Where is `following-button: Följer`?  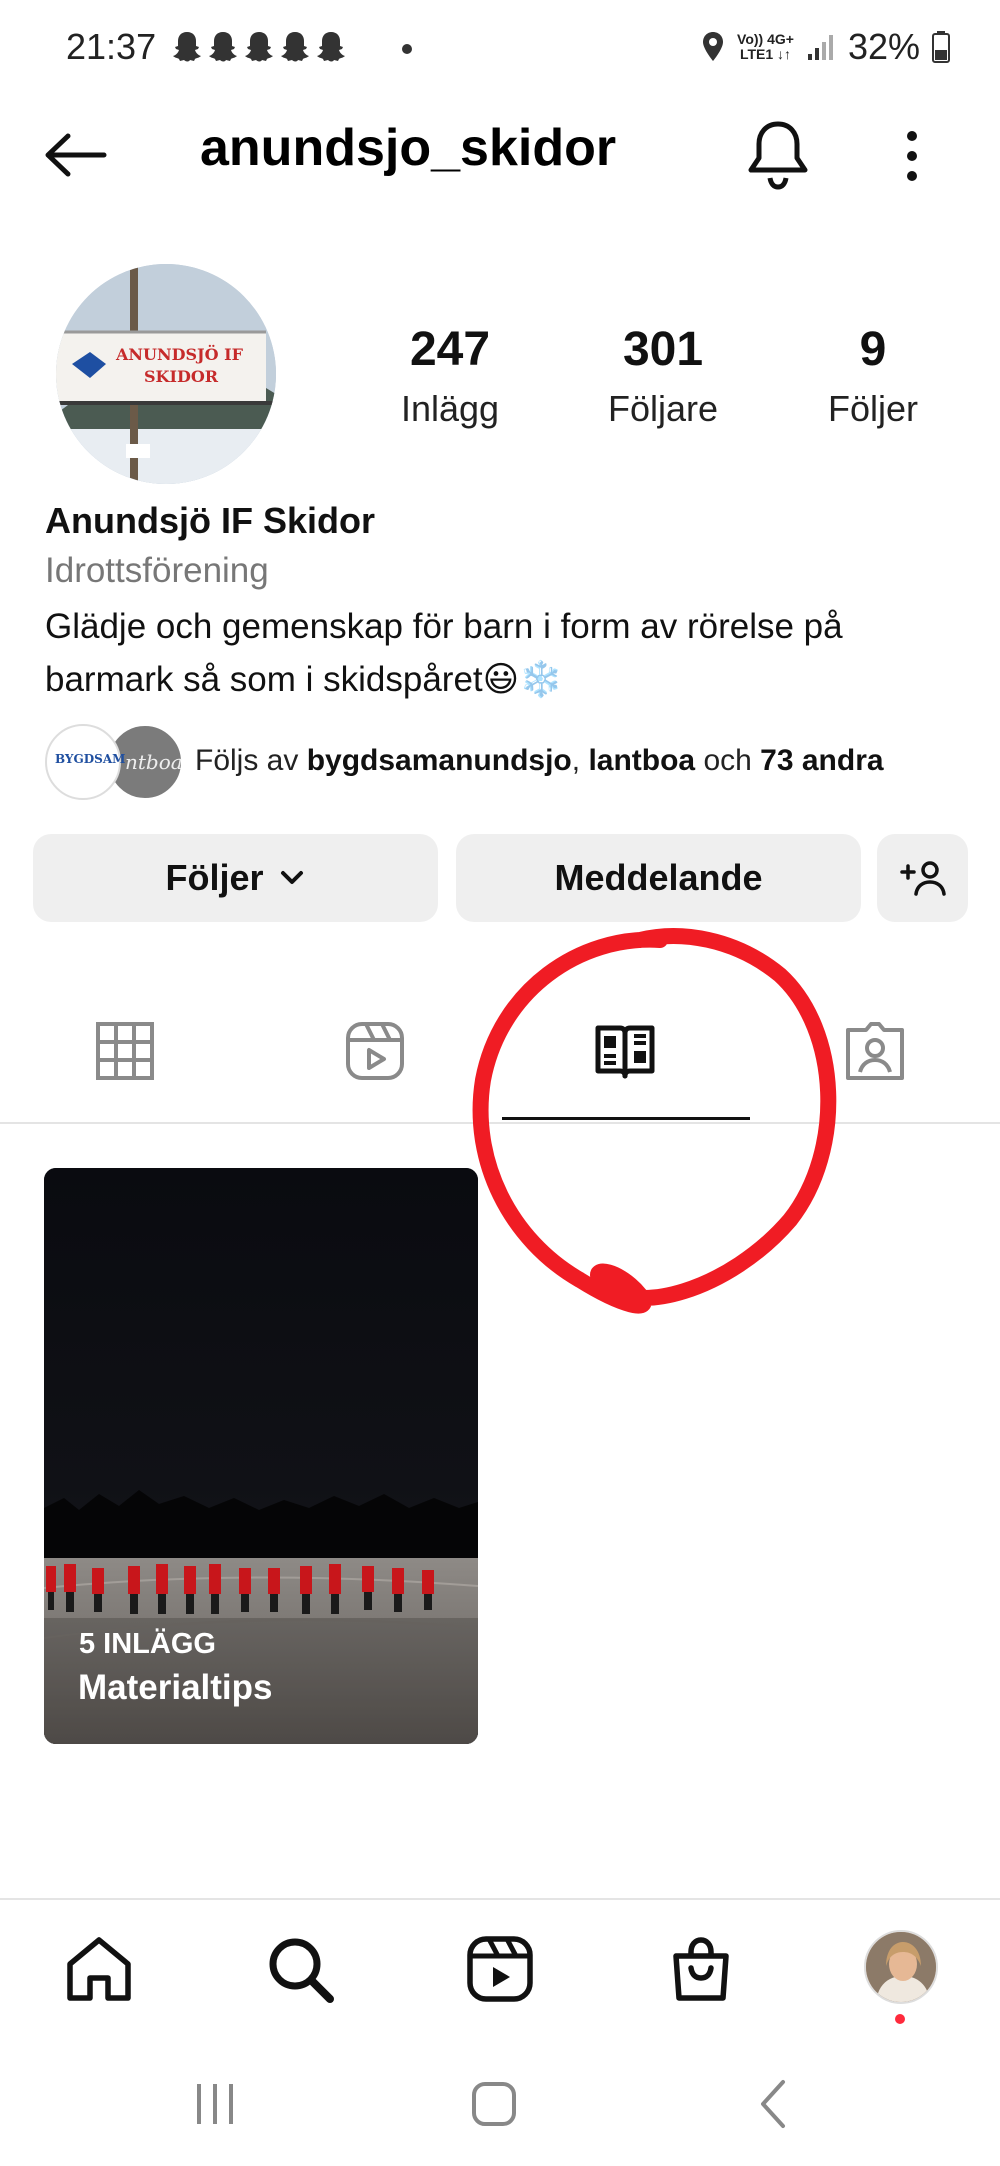 following-button: Följer is located at coordinates (235, 878).